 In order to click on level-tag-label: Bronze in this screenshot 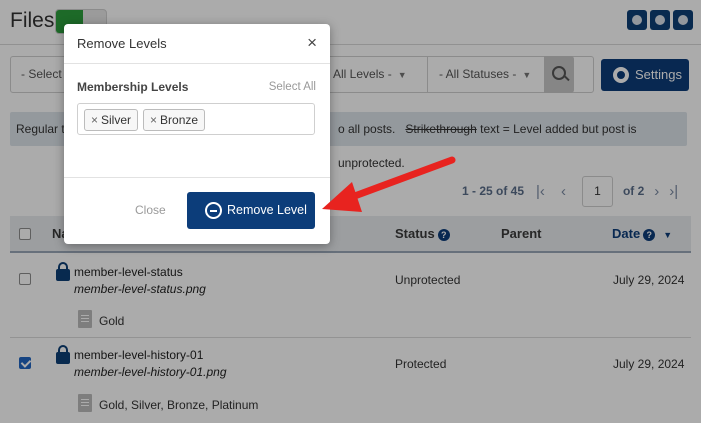, I will do `click(179, 120)`.